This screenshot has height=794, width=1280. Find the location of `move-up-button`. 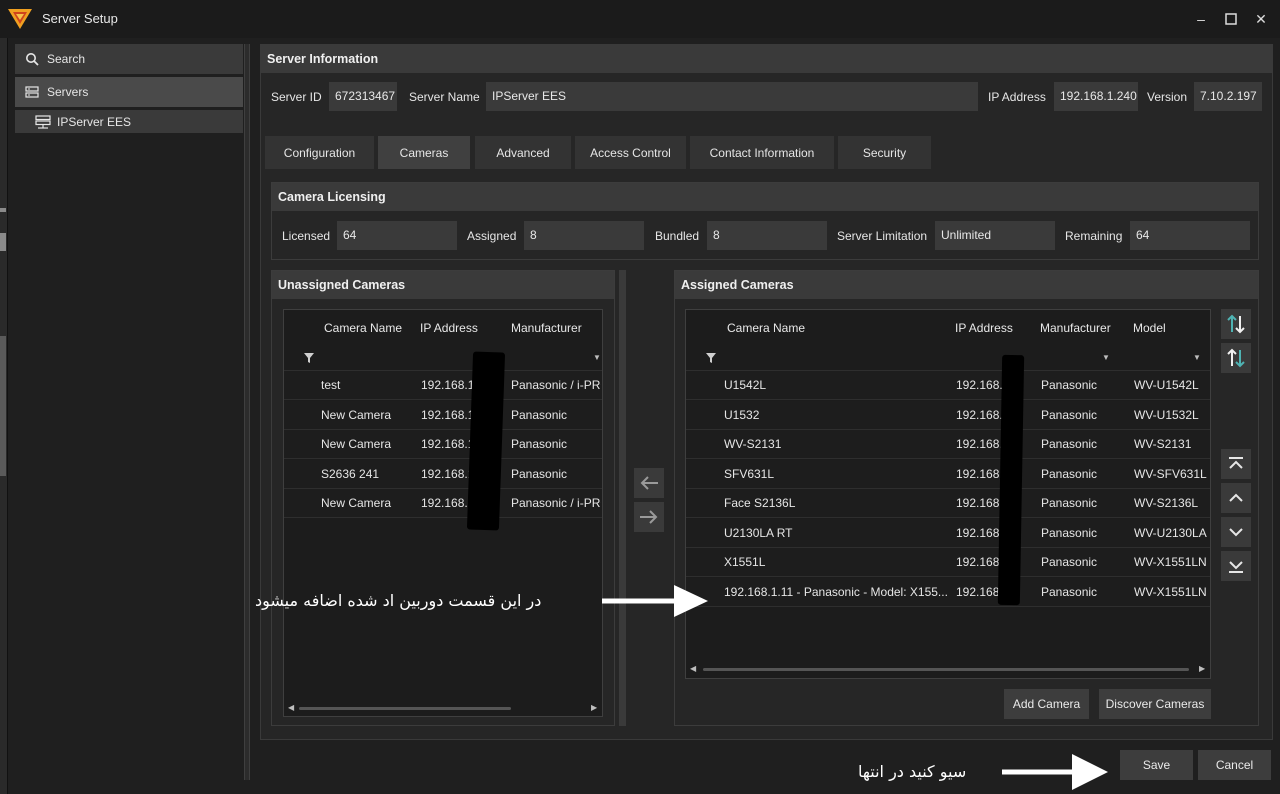

move-up-button is located at coordinates (1236, 498).